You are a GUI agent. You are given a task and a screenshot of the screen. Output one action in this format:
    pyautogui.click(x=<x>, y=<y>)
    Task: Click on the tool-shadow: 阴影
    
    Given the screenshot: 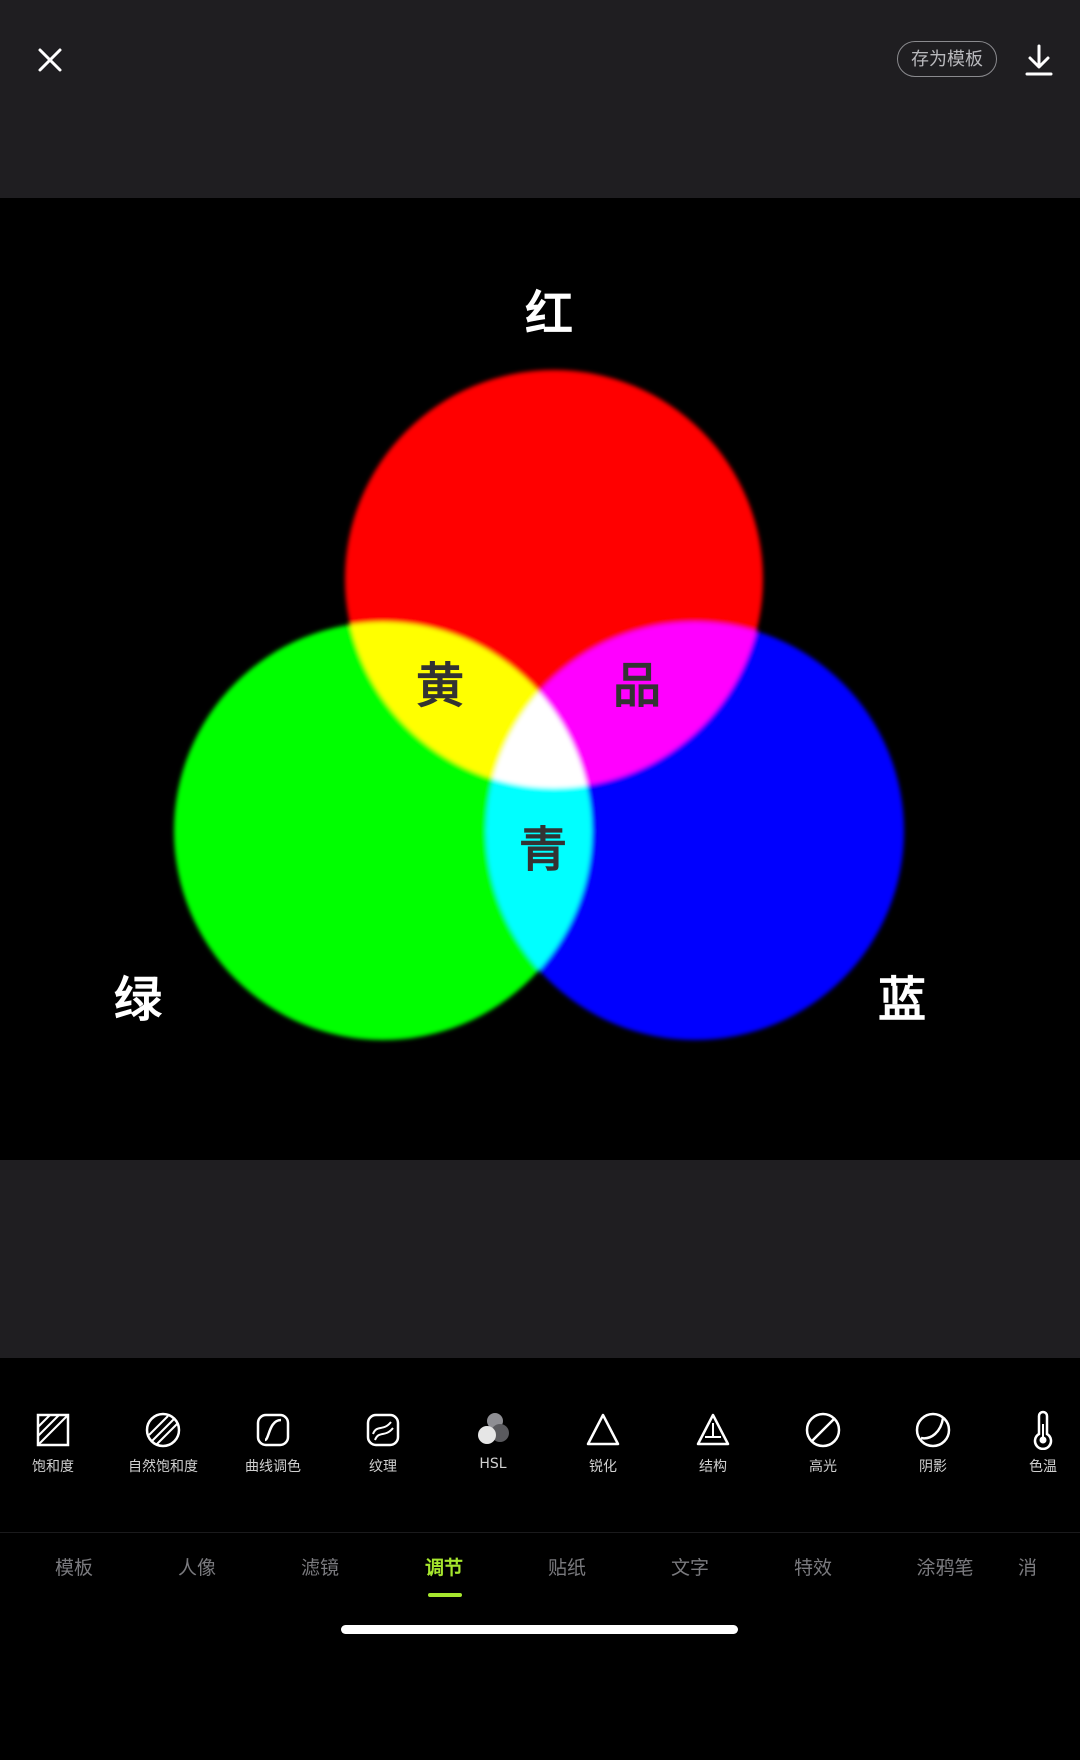 What is the action you would take?
    pyautogui.click(x=933, y=1450)
    